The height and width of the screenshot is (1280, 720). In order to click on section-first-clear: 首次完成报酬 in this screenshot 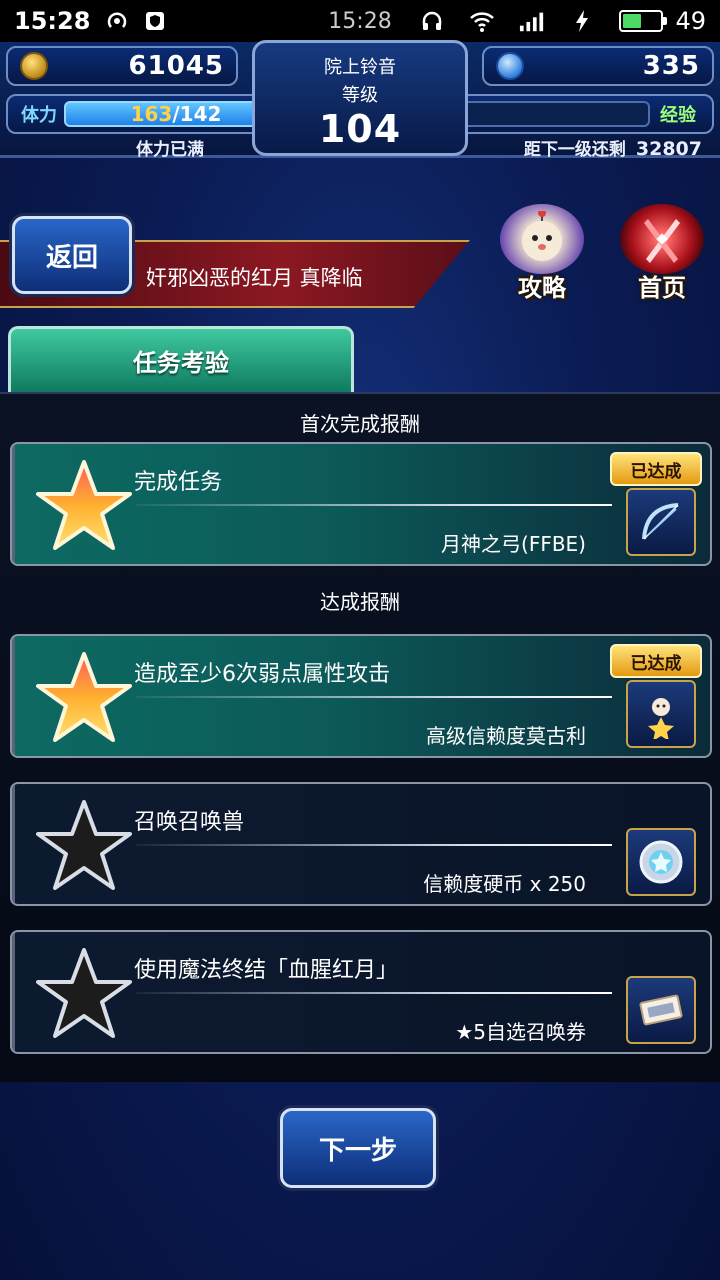, I will do `click(360, 424)`.